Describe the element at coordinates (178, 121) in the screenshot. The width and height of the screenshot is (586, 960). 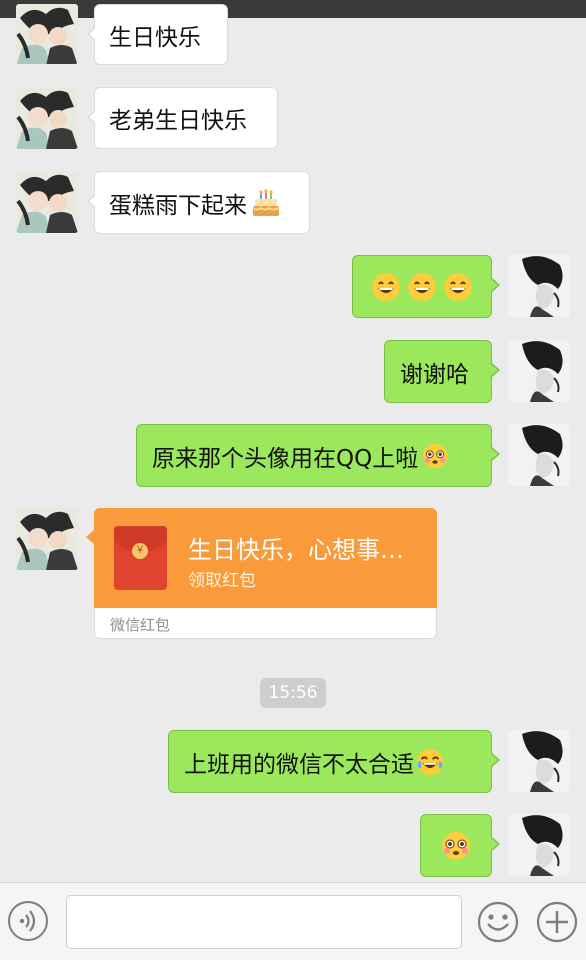
I see `message-text: 老弟生日快乐` at that location.